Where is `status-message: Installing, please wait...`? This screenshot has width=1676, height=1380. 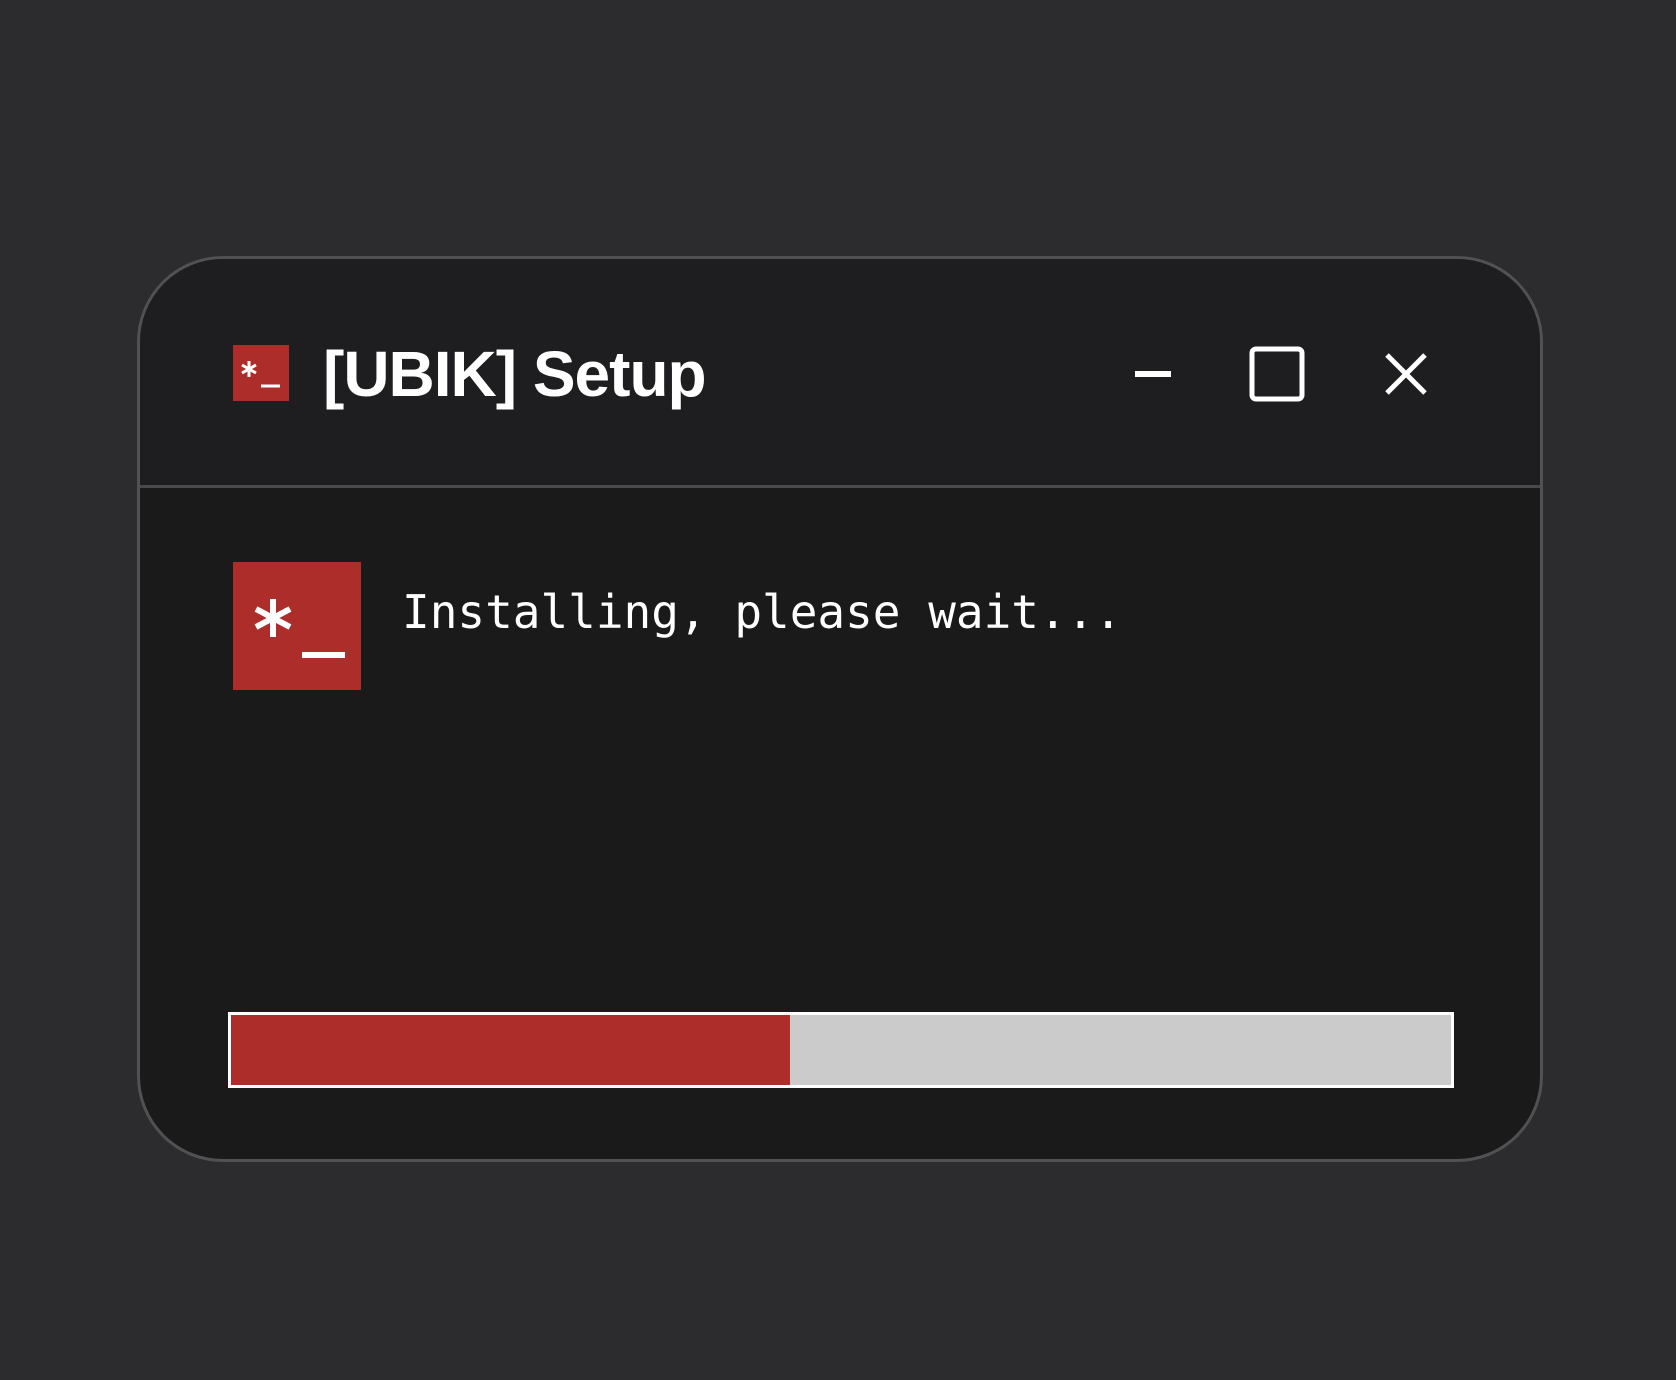 status-message: Installing, please wait... is located at coordinates (762, 612).